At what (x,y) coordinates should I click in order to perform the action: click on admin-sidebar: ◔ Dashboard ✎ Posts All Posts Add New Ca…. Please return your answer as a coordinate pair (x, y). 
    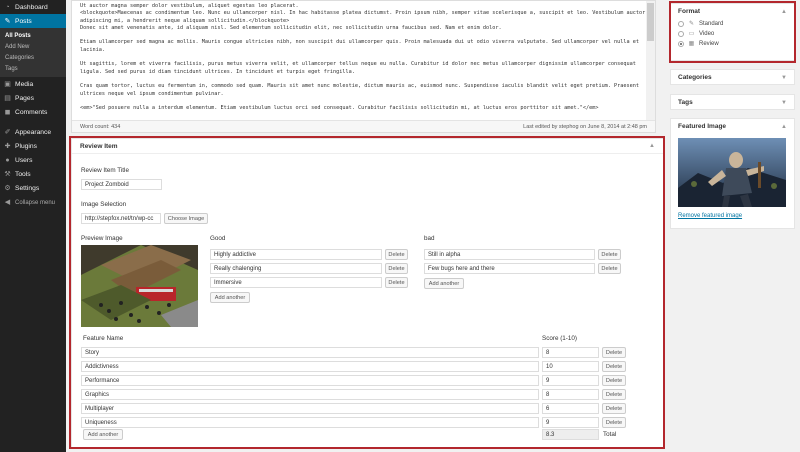
    Looking at the image, I should click on (33, 226).